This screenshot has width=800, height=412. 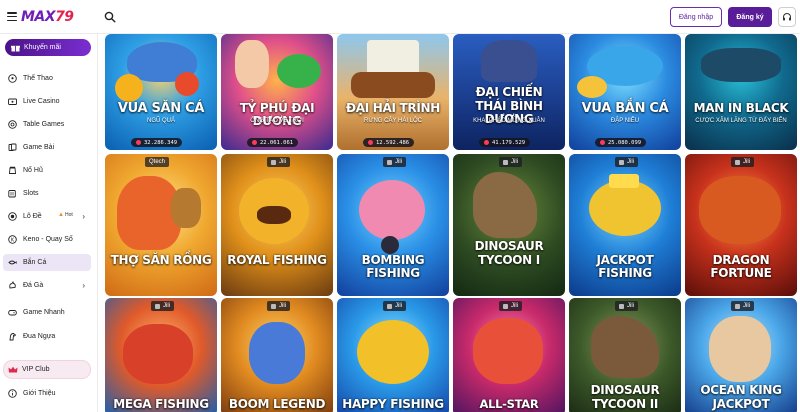 I want to click on game-card: Jili DINOSAUR TYCOON II, so click(x=625, y=355).